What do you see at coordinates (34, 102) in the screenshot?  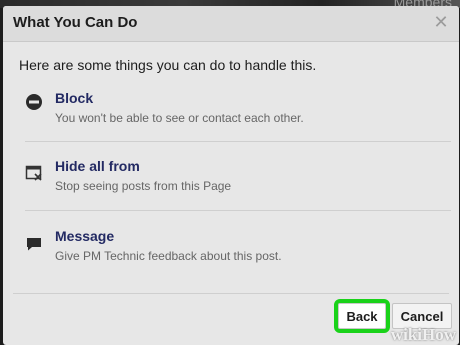 I see `block-icon` at bounding box center [34, 102].